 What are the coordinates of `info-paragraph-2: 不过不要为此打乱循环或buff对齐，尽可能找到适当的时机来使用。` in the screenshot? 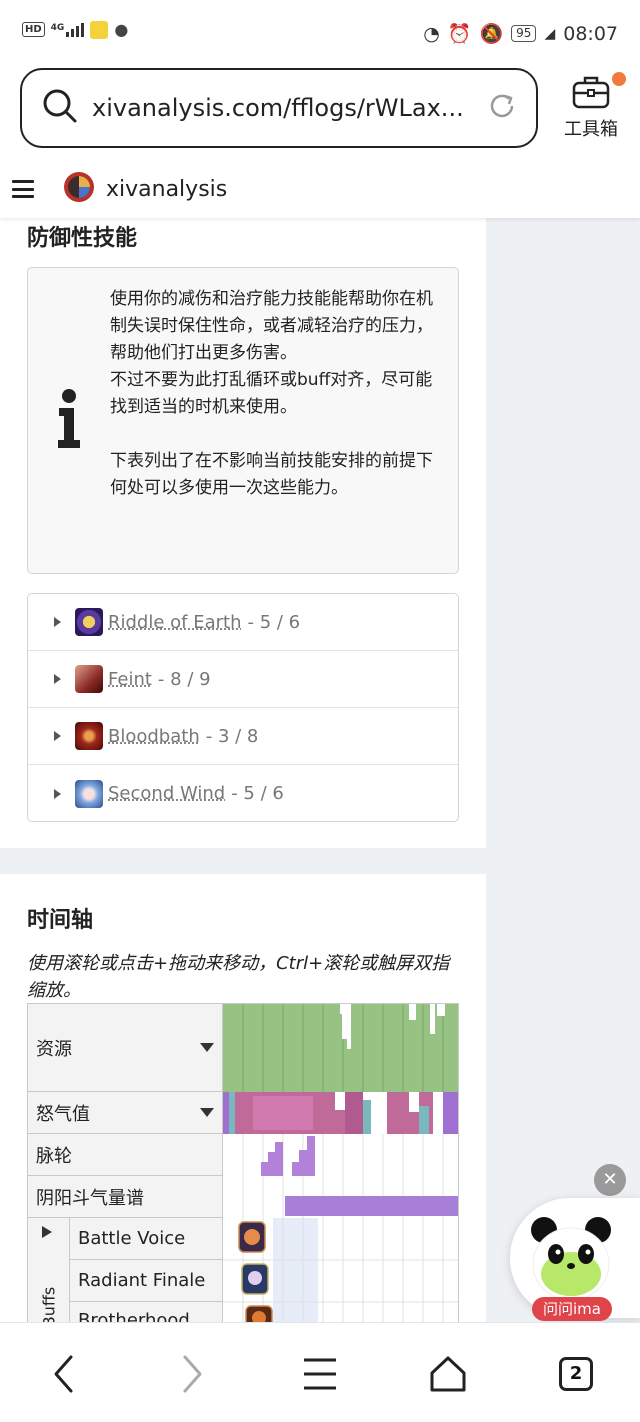 It's located at (271, 393).